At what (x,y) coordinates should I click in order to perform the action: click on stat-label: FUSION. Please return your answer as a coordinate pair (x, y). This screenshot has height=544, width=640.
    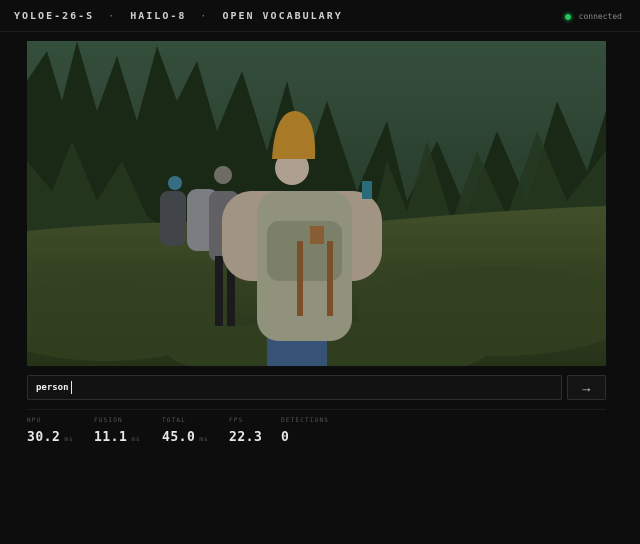
    Looking at the image, I should click on (108, 420).